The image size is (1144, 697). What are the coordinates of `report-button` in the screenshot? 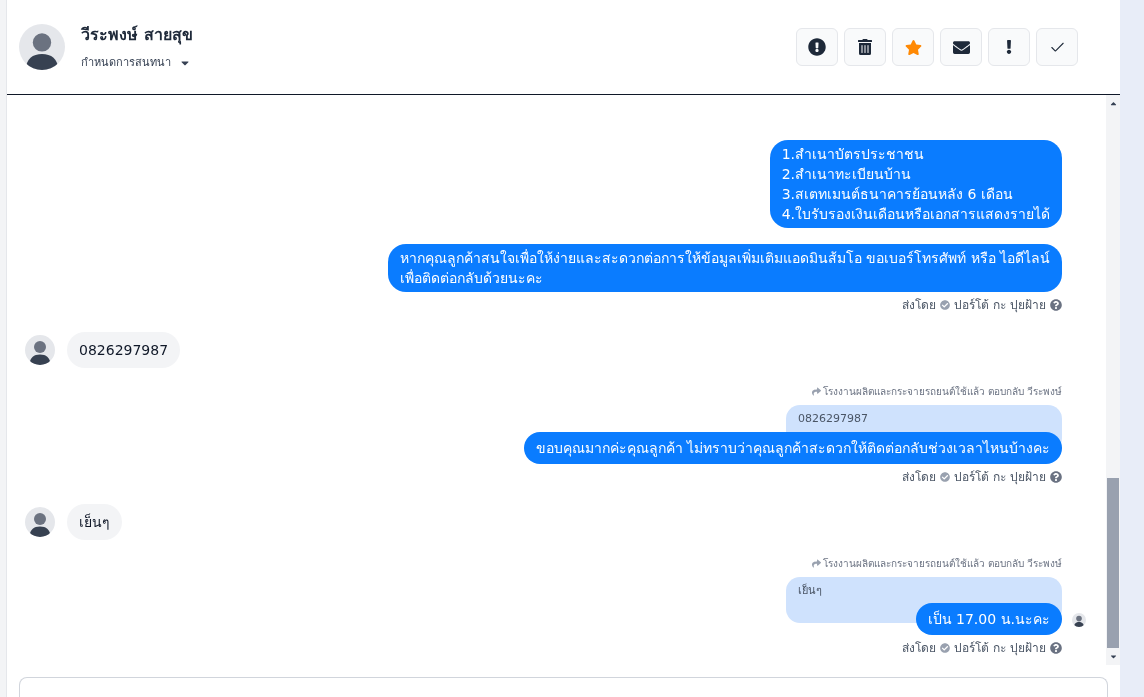 It's located at (817, 47).